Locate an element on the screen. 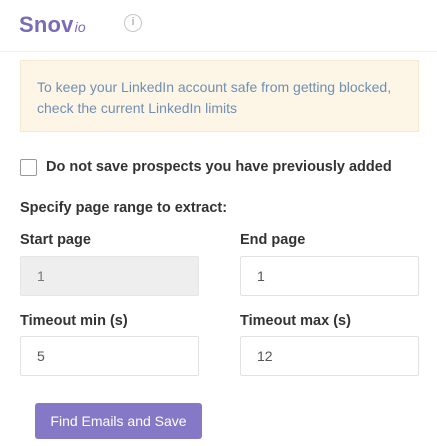  start-page-label: Start page is located at coordinates (55, 240).